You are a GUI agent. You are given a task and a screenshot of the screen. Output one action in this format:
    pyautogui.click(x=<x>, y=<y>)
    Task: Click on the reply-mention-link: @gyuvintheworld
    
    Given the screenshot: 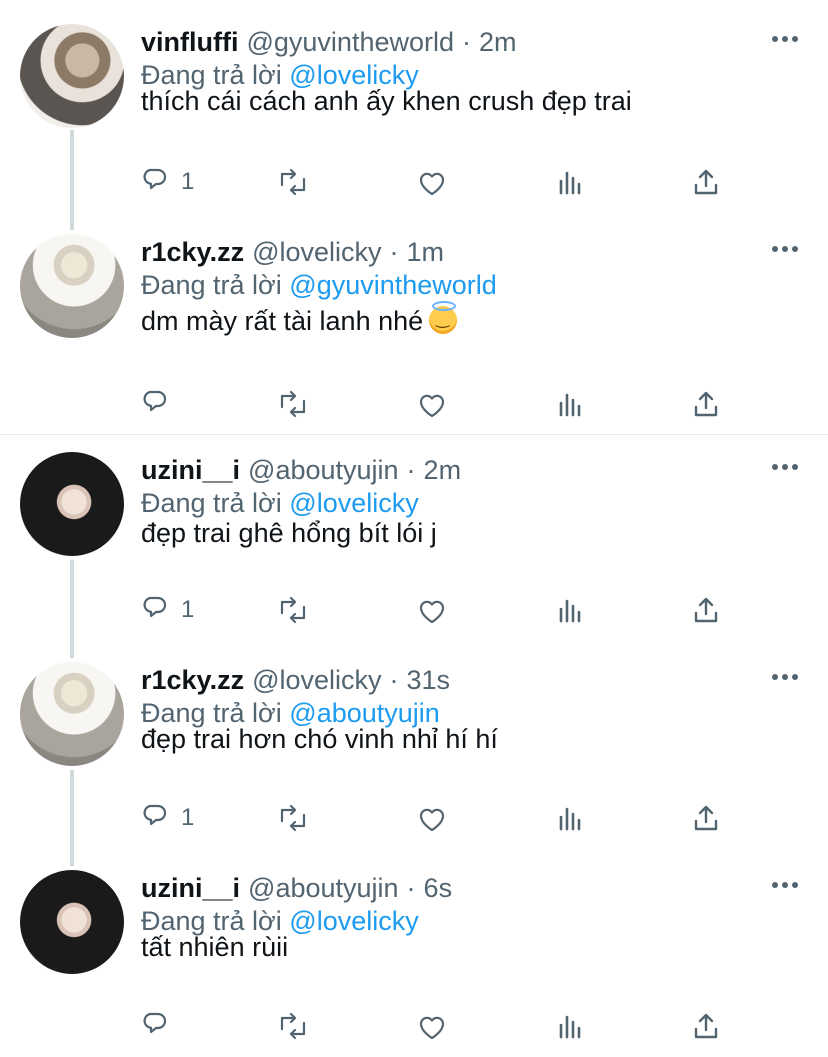 What is the action you would take?
    pyautogui.click(x=393, y=285)
    